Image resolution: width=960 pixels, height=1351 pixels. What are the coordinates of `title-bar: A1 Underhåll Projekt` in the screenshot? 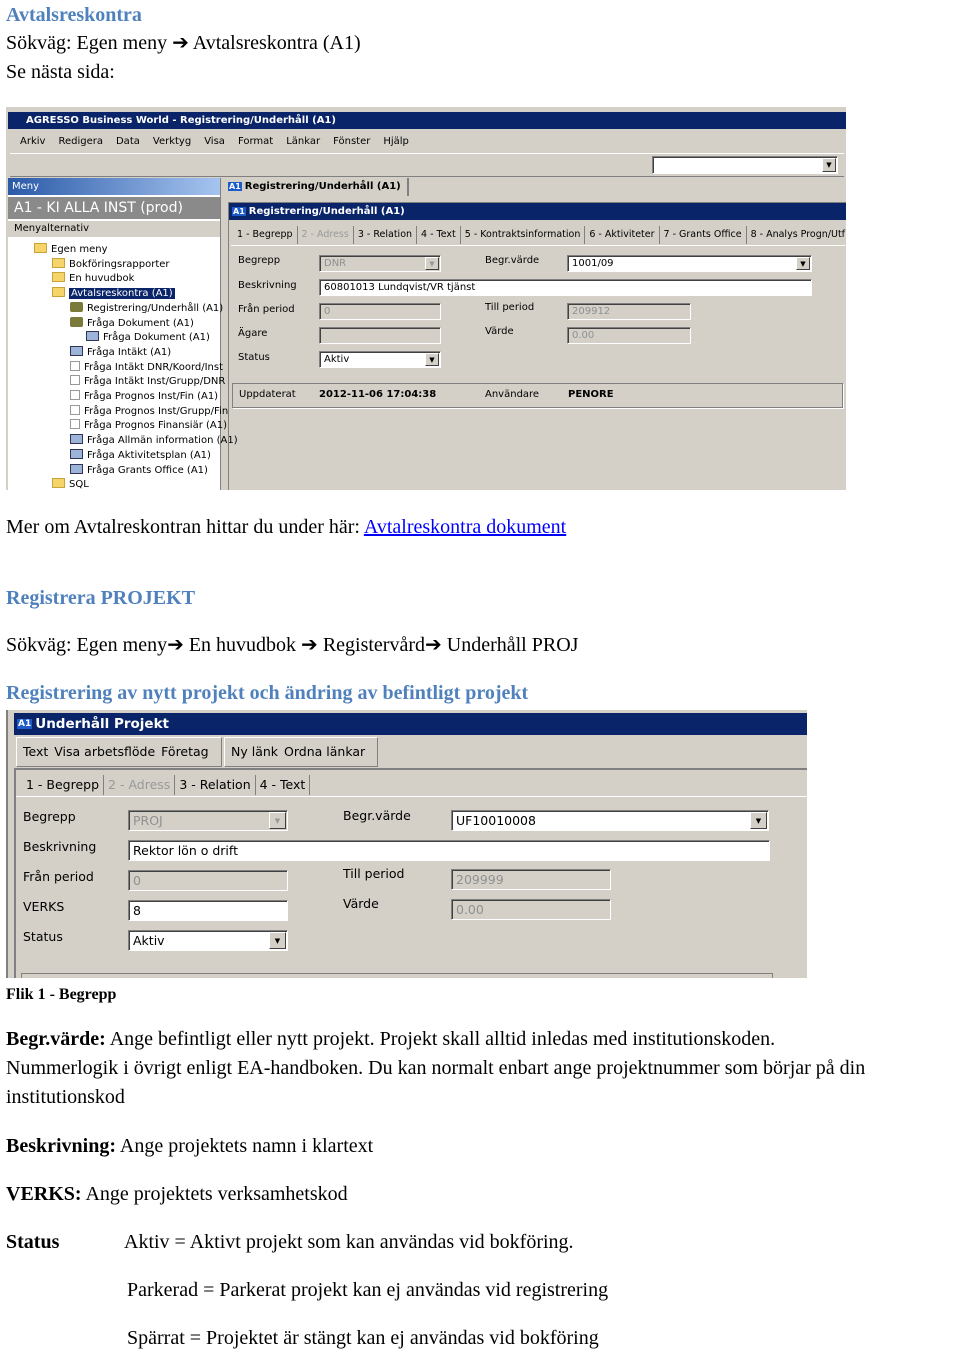 It's located at (410, 724).